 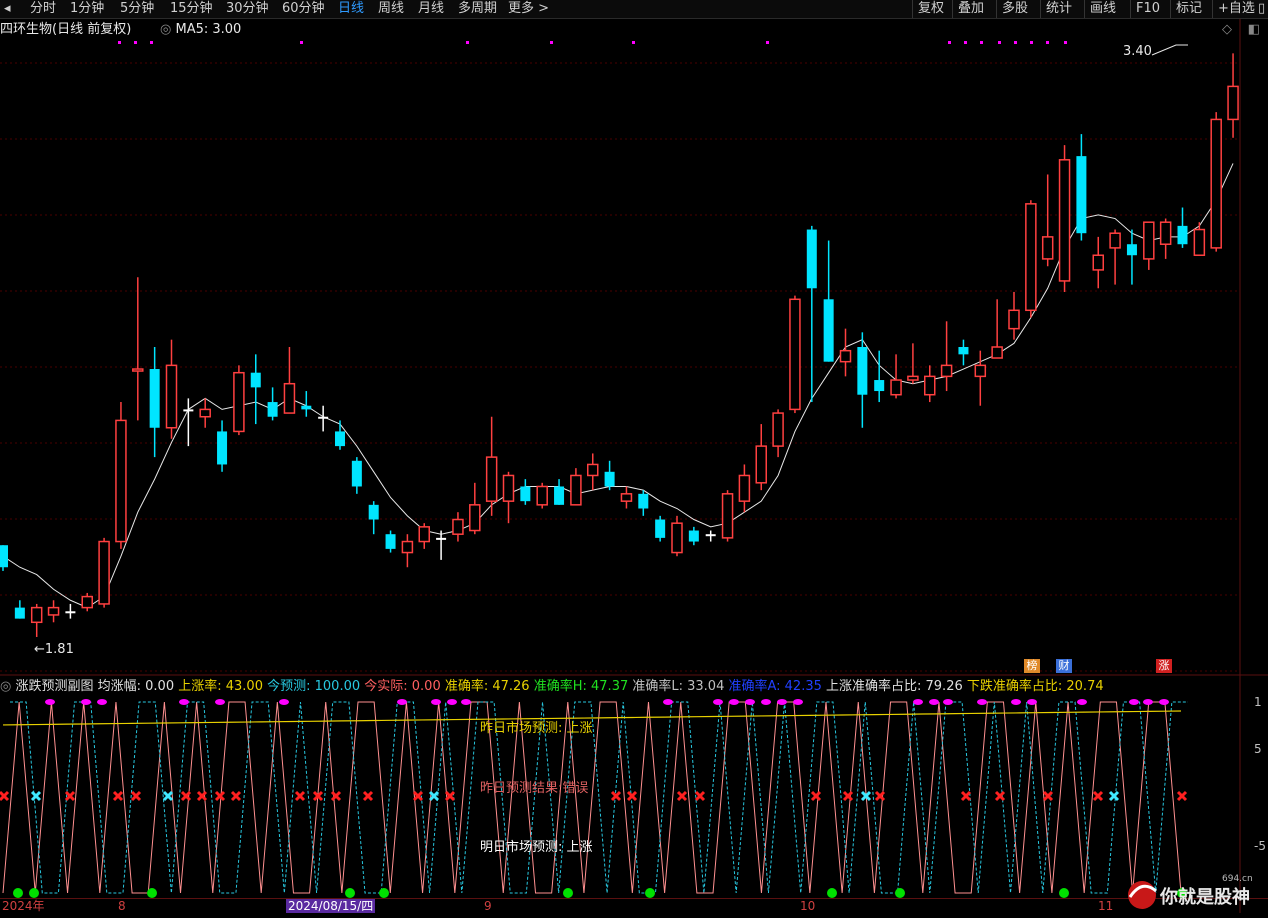 I want to click on back-arrow-icon: ◂, so click(x=7, y=9).